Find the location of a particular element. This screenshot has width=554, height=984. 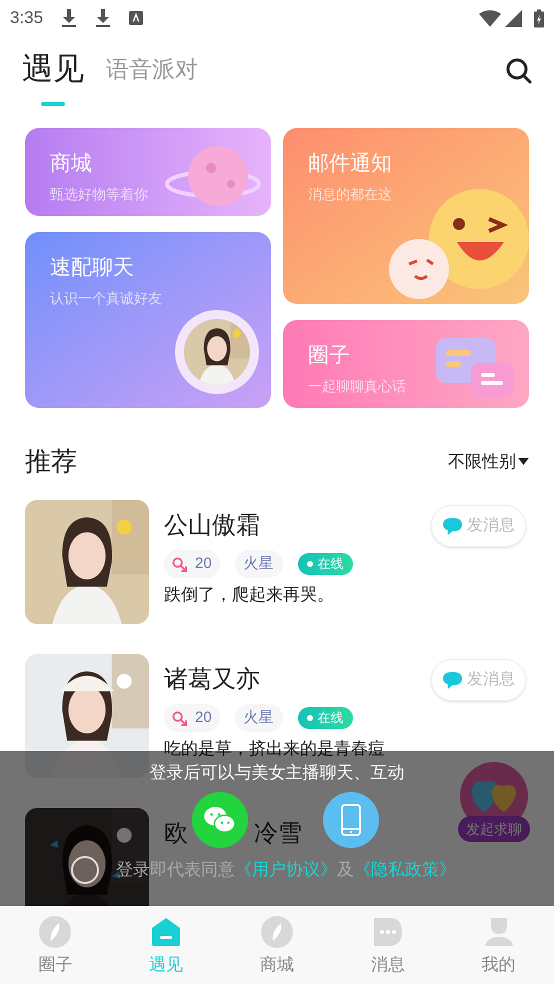

nav-tab: 我的 is located at coordinates (498, 945).